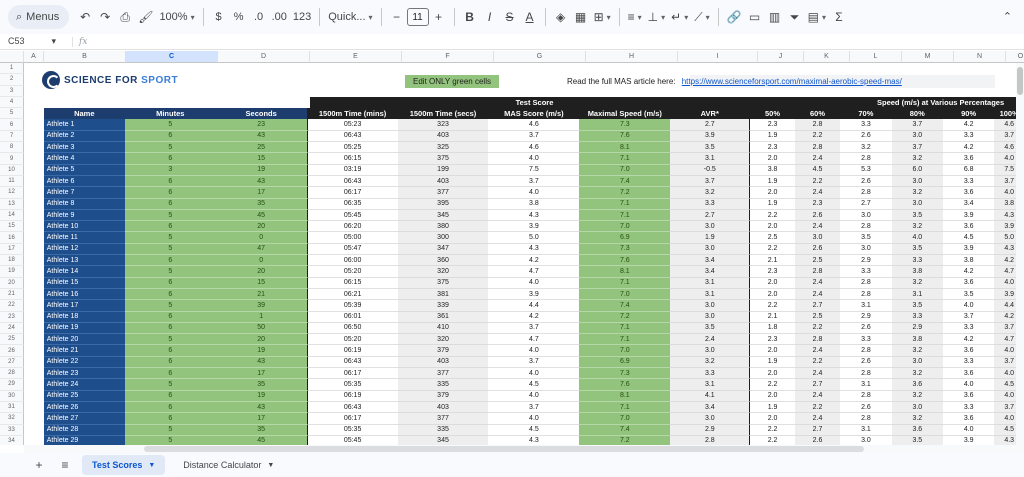 The width and height of the screenshot is (1024, 477). I want to click on table-cell: Athlete 4, so click(84, 159).